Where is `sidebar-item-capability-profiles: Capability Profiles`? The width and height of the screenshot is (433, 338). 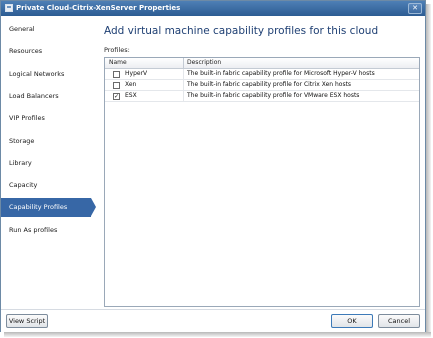
sidebar-item-capability-profiles: Capability Profiles is located at coordinates (48, 207).